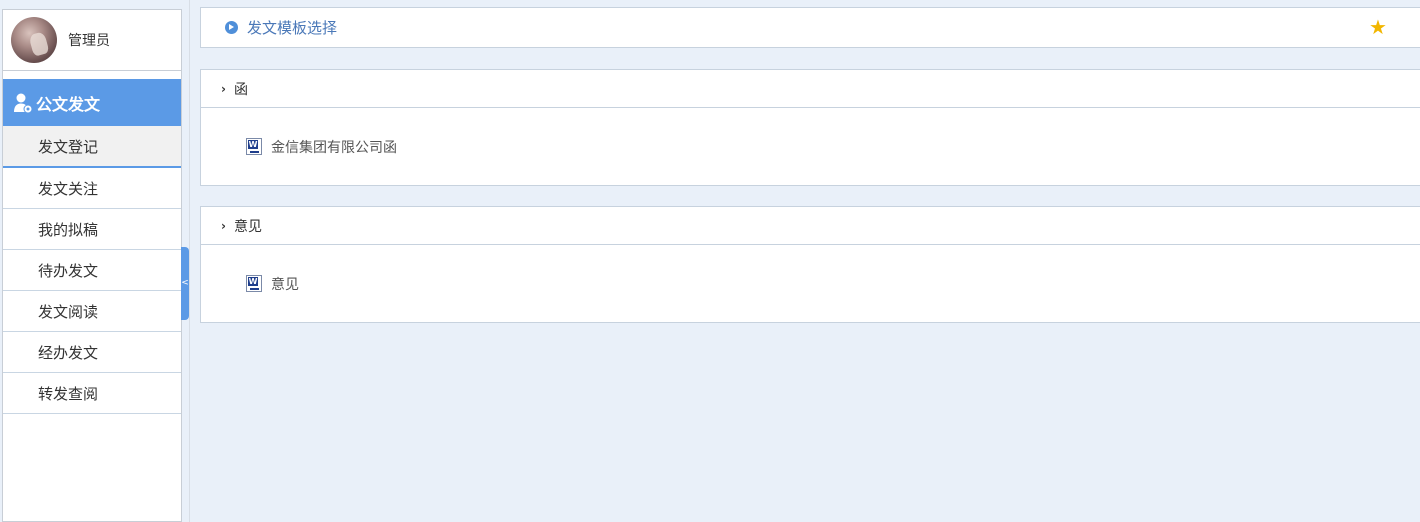 The image size is (1420, 522). I want to click on template-item: 意见, so click(272, 284).